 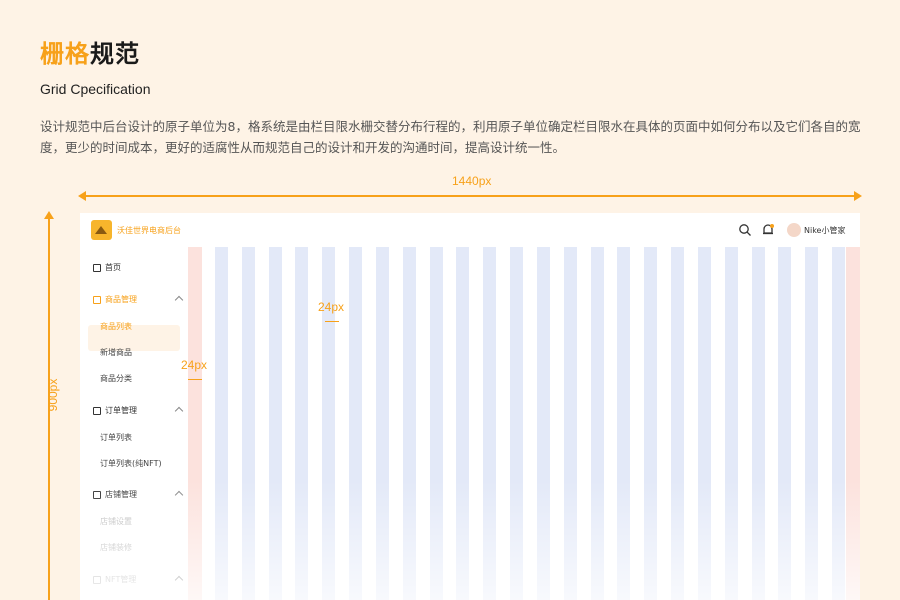 I want to click on sidebar-item-shop-settings: 店铺设置, so click(x=116, y=521).